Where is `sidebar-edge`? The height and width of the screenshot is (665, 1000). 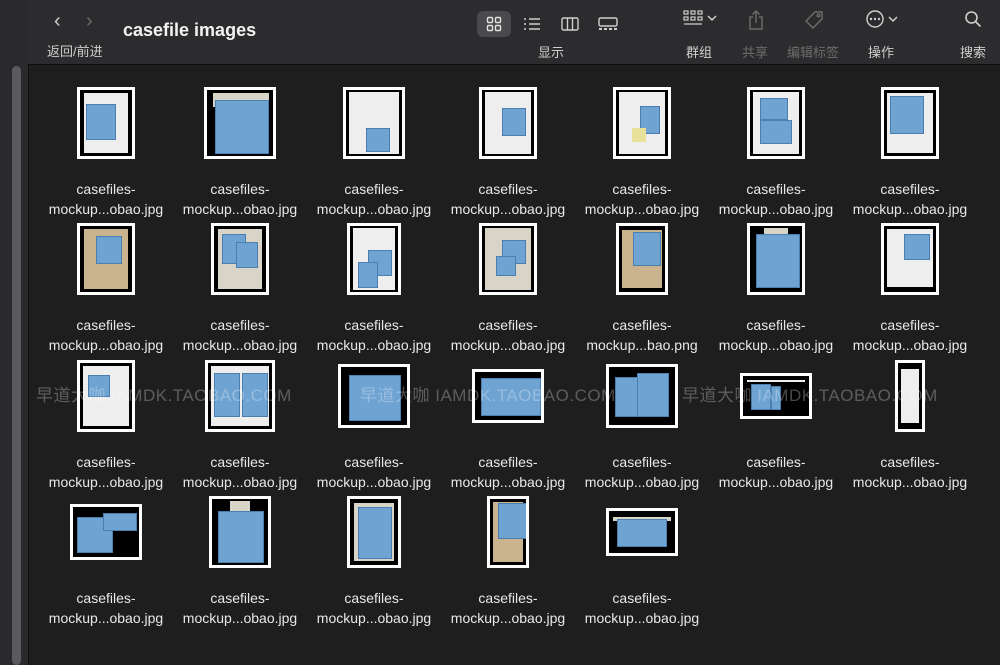 sidebar-edge is located at coordinates (14, 332).